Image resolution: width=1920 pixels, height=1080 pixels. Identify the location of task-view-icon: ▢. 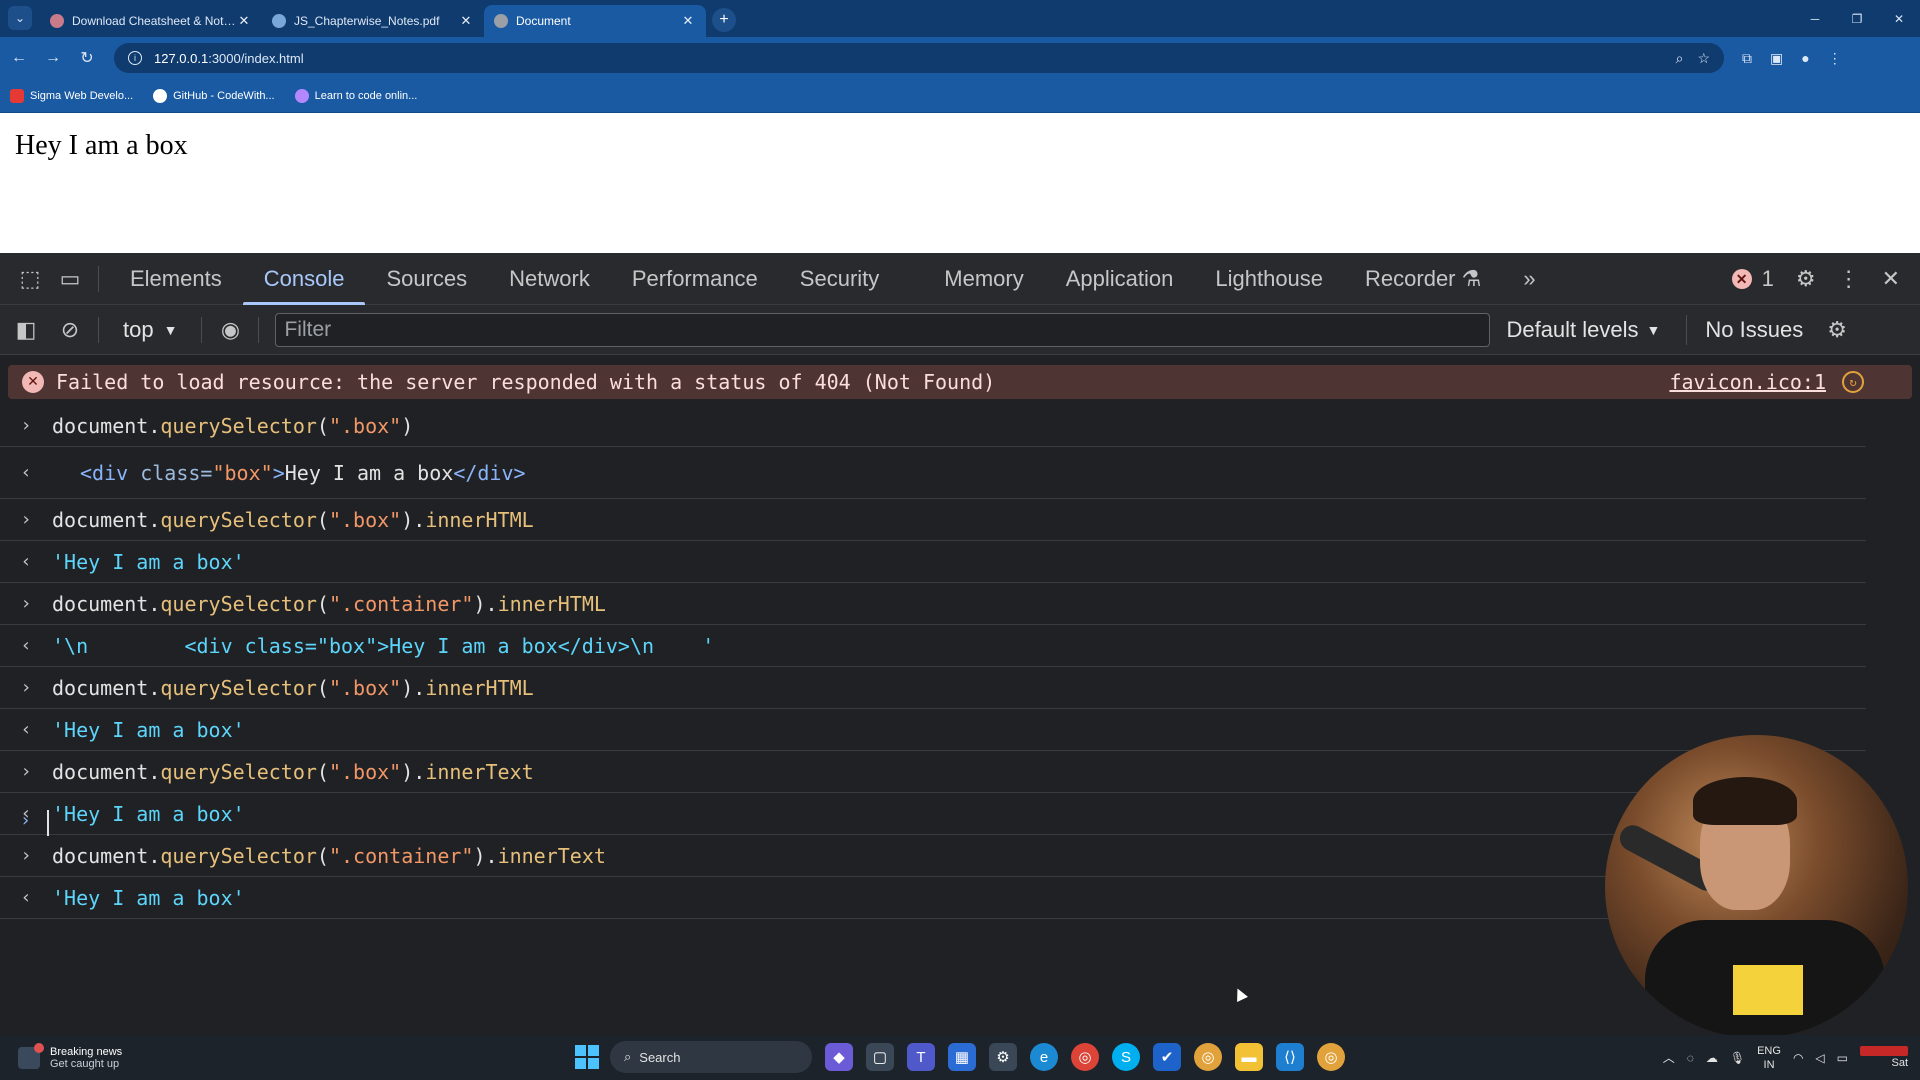
(880, 1057).